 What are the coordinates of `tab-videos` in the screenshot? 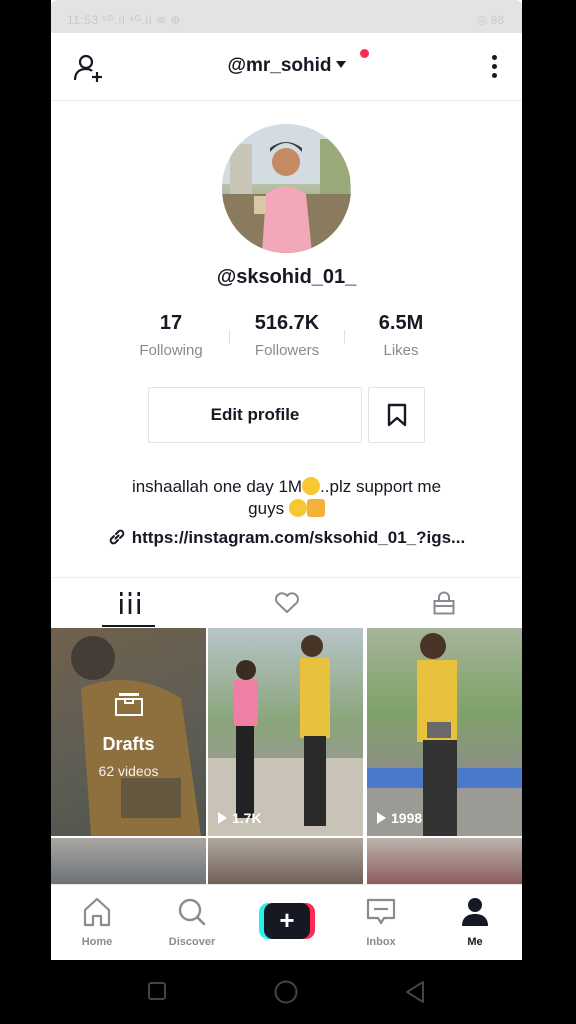 It's located at (129, 603).